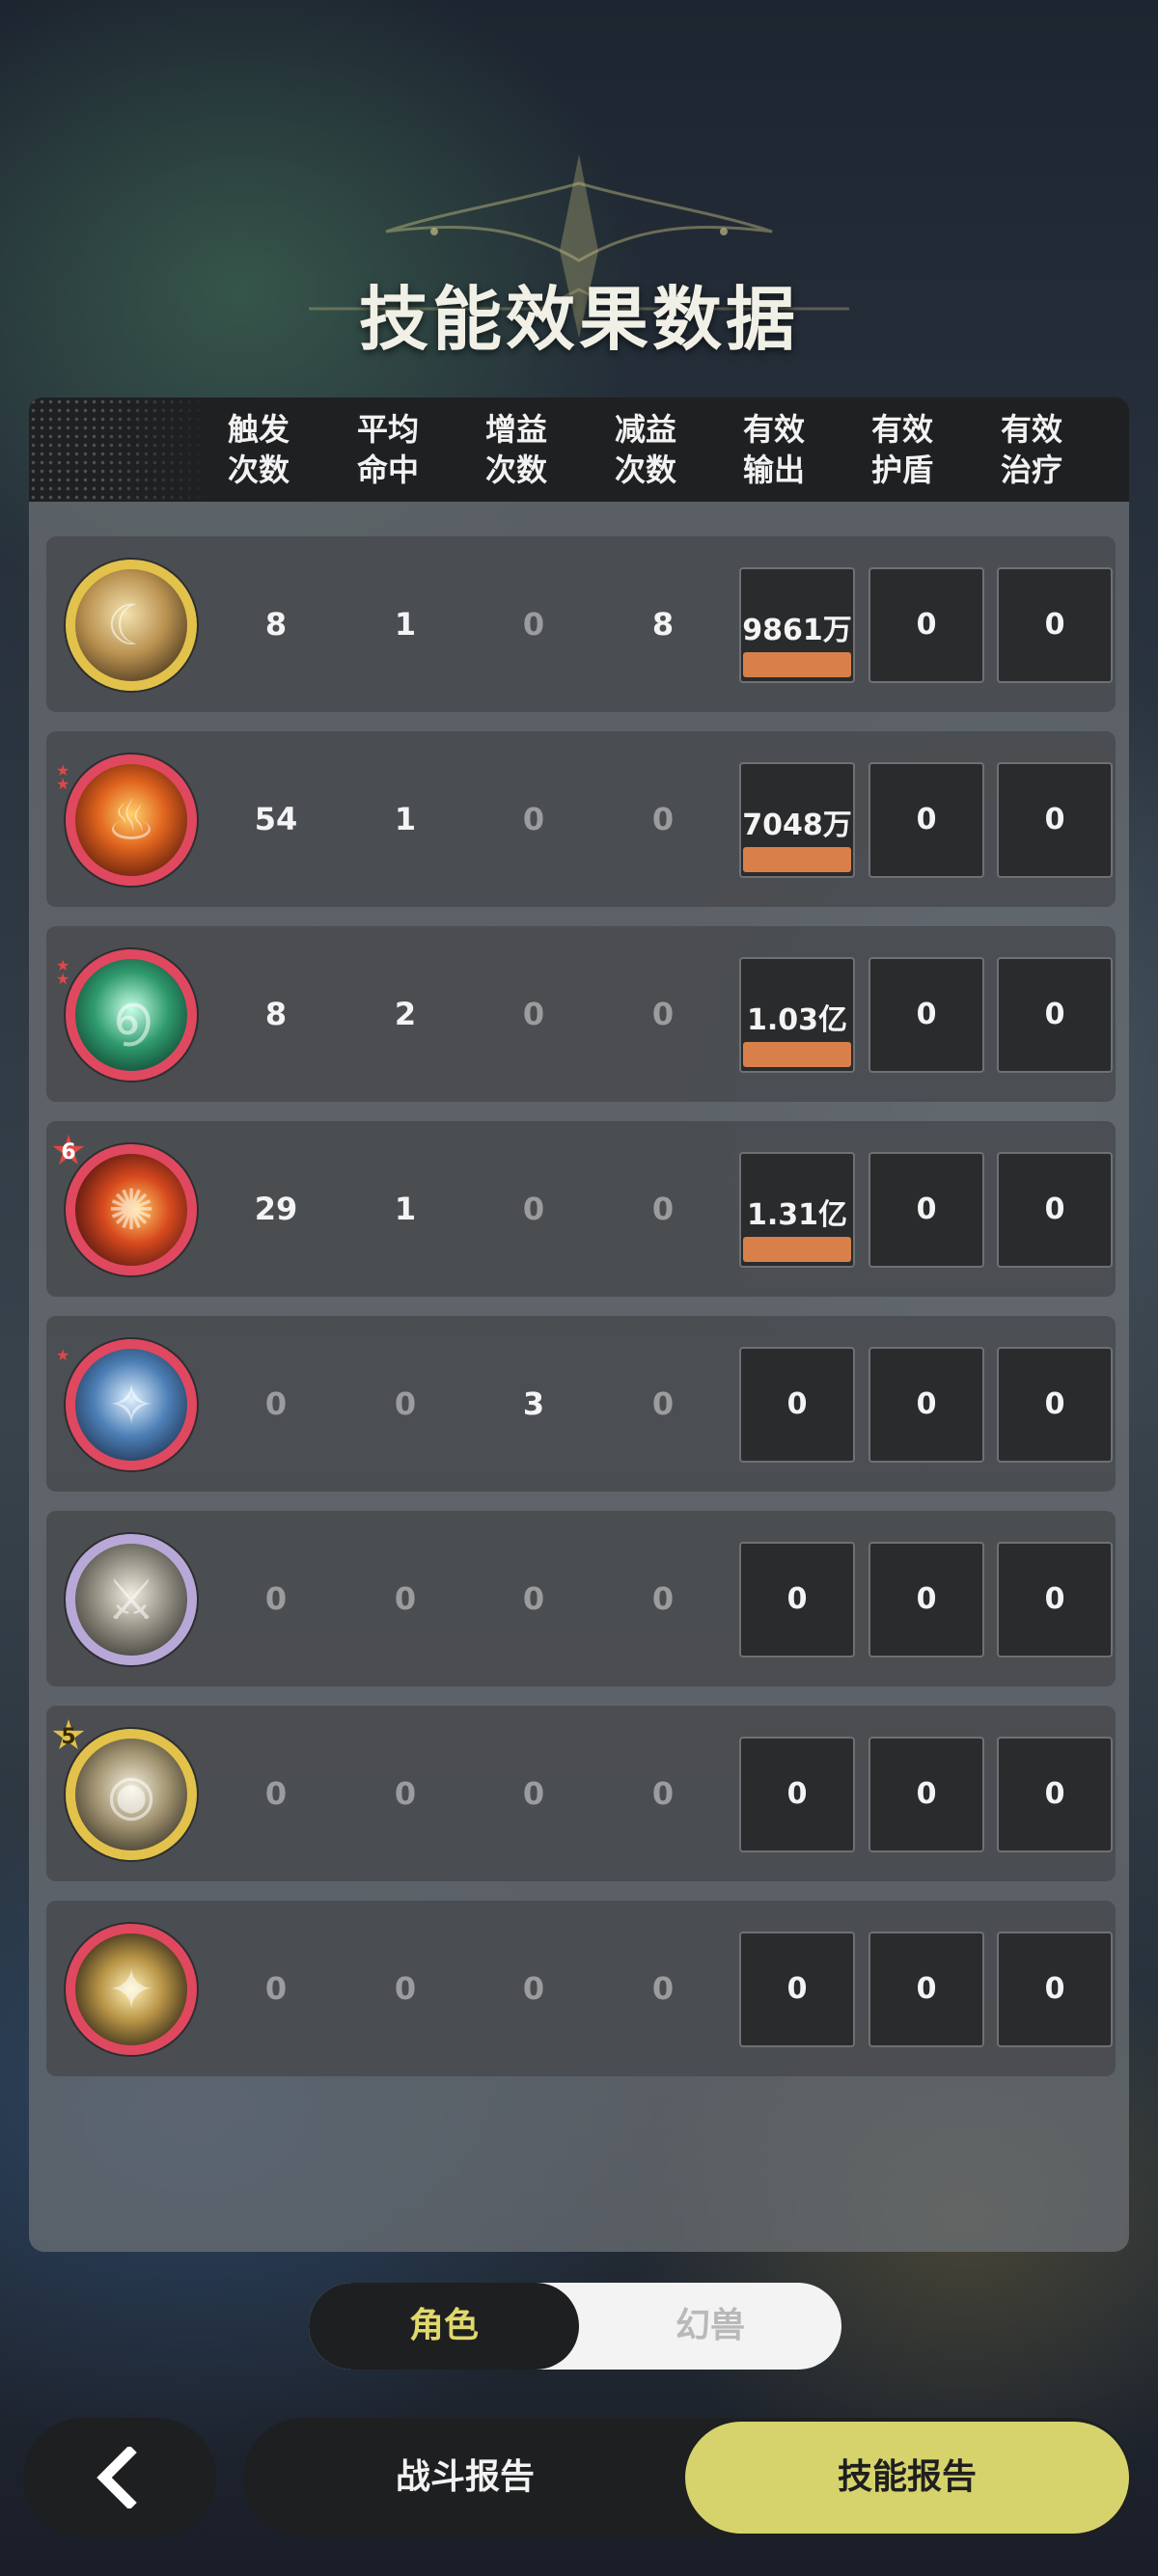 Image resolution: width=1158 pixels, height=2576 pixels. What do you see at coordinates (131, 1210) in the screenshot?
I see `fire-swirl-skill-icon: ✺` at bounding box center [131, 1210].